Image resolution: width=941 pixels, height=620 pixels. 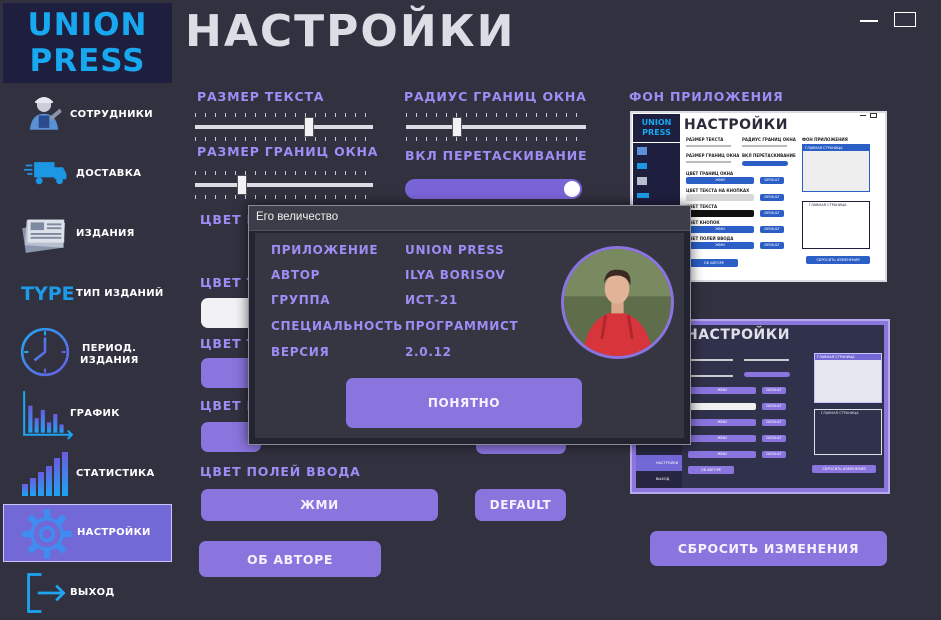 I want to click on radius-label: РАДИУС ГРАНИЦ ОКНА, so click(x=495, y=96).